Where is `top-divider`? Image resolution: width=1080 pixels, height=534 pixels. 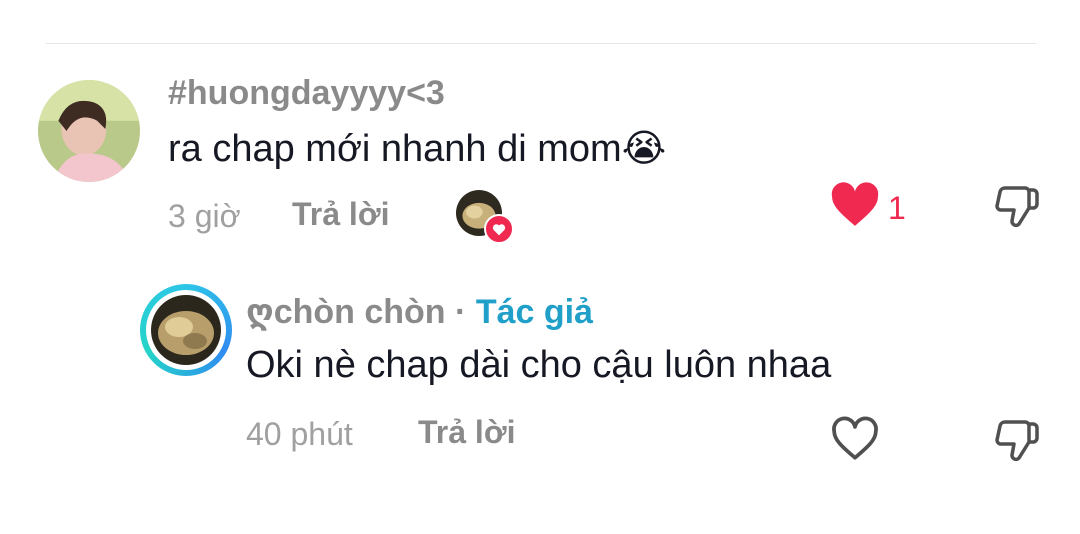
top-divider is located at coordinates (541, 43).